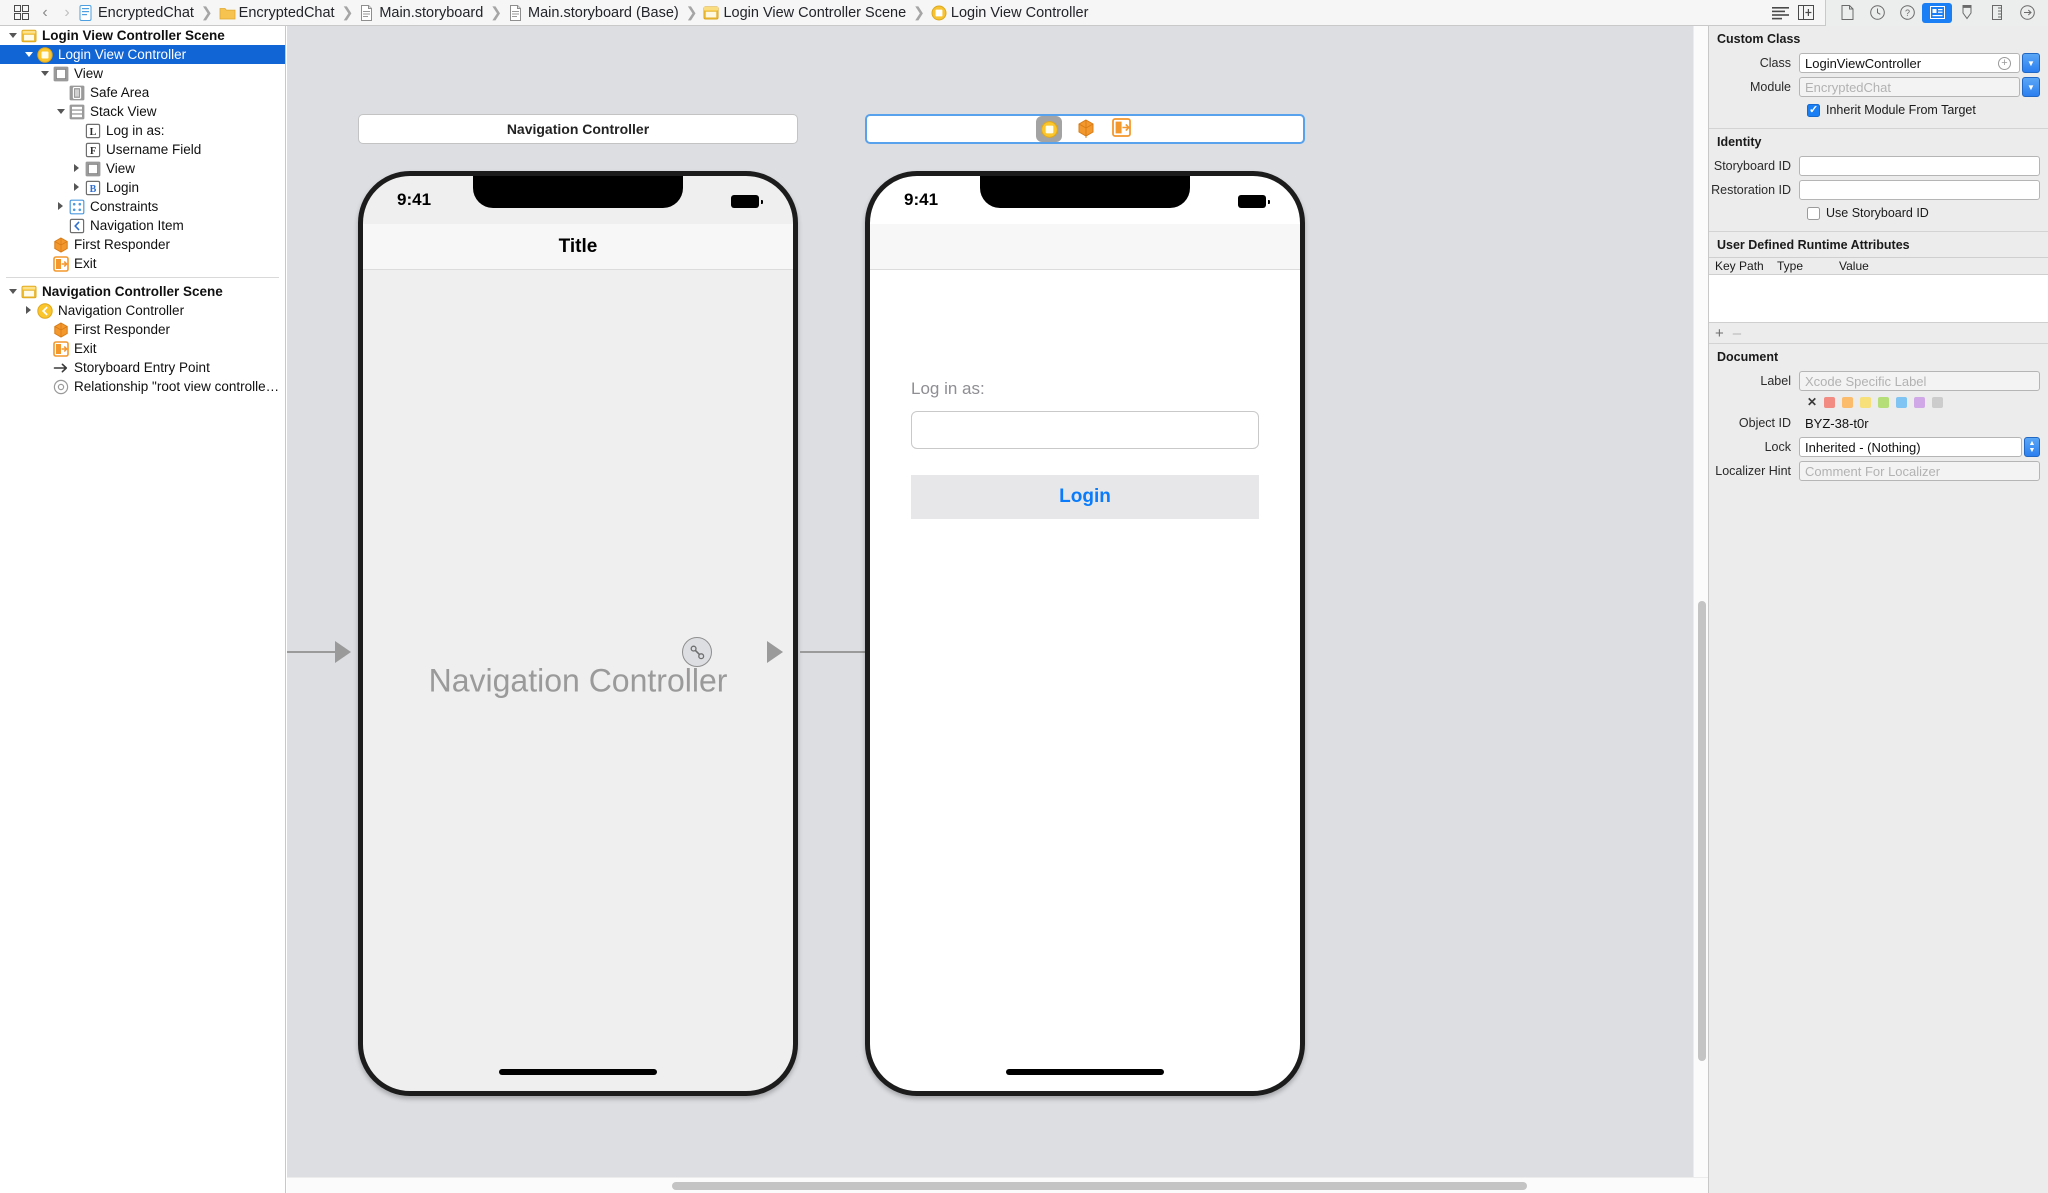 The image size is (2048, 1193). Describe the element at coordinates (93, 131) in the screenshot. I see `label-icon: L` at that location.